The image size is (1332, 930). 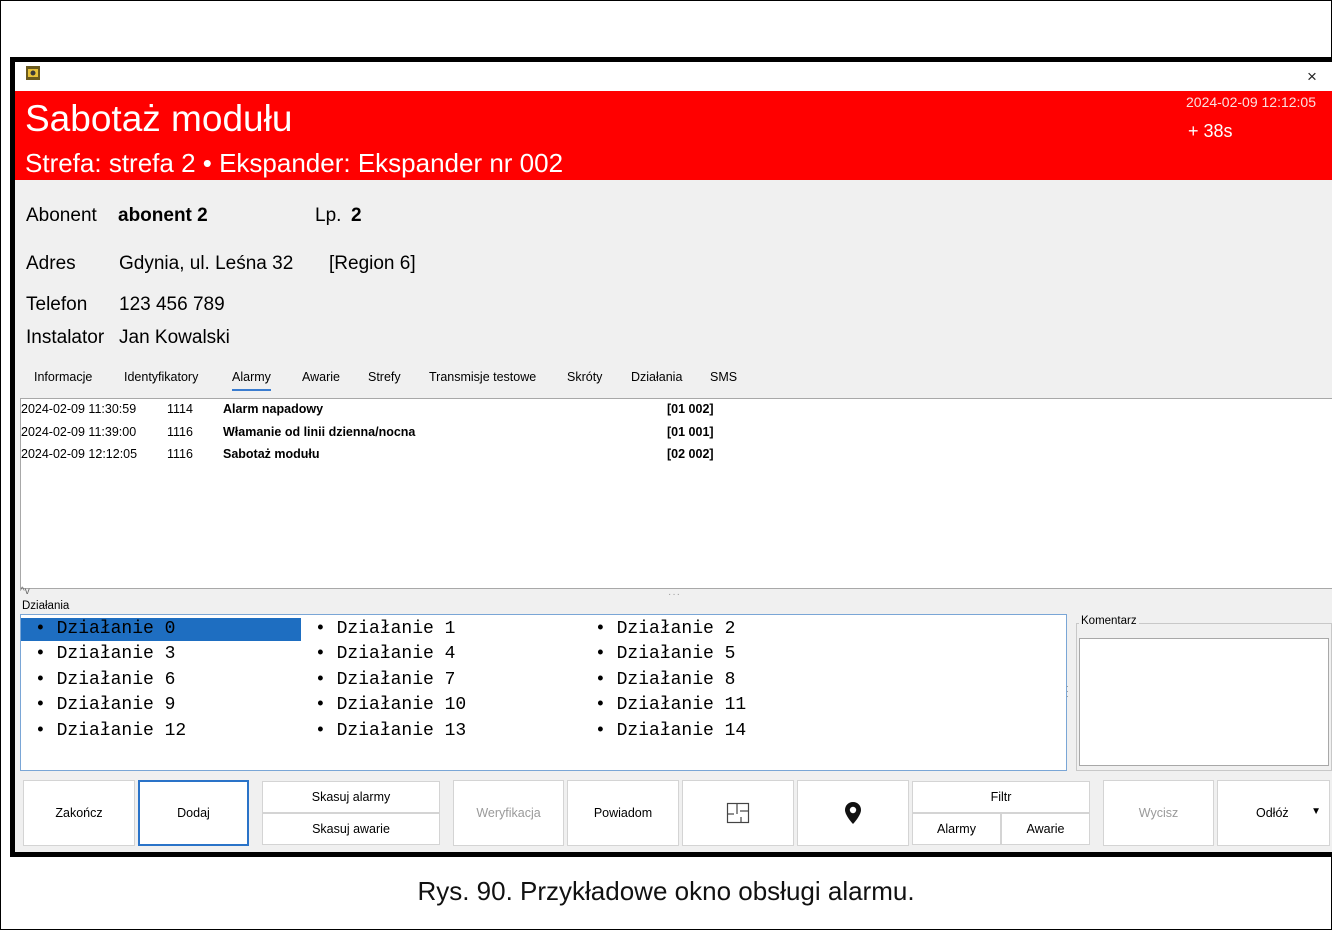 What do you see at coordinates (319, 432) in the screenshot?
I see `alarm-description: Włamanie od linii dzienna/nocna` at bounding box center [319, 432].